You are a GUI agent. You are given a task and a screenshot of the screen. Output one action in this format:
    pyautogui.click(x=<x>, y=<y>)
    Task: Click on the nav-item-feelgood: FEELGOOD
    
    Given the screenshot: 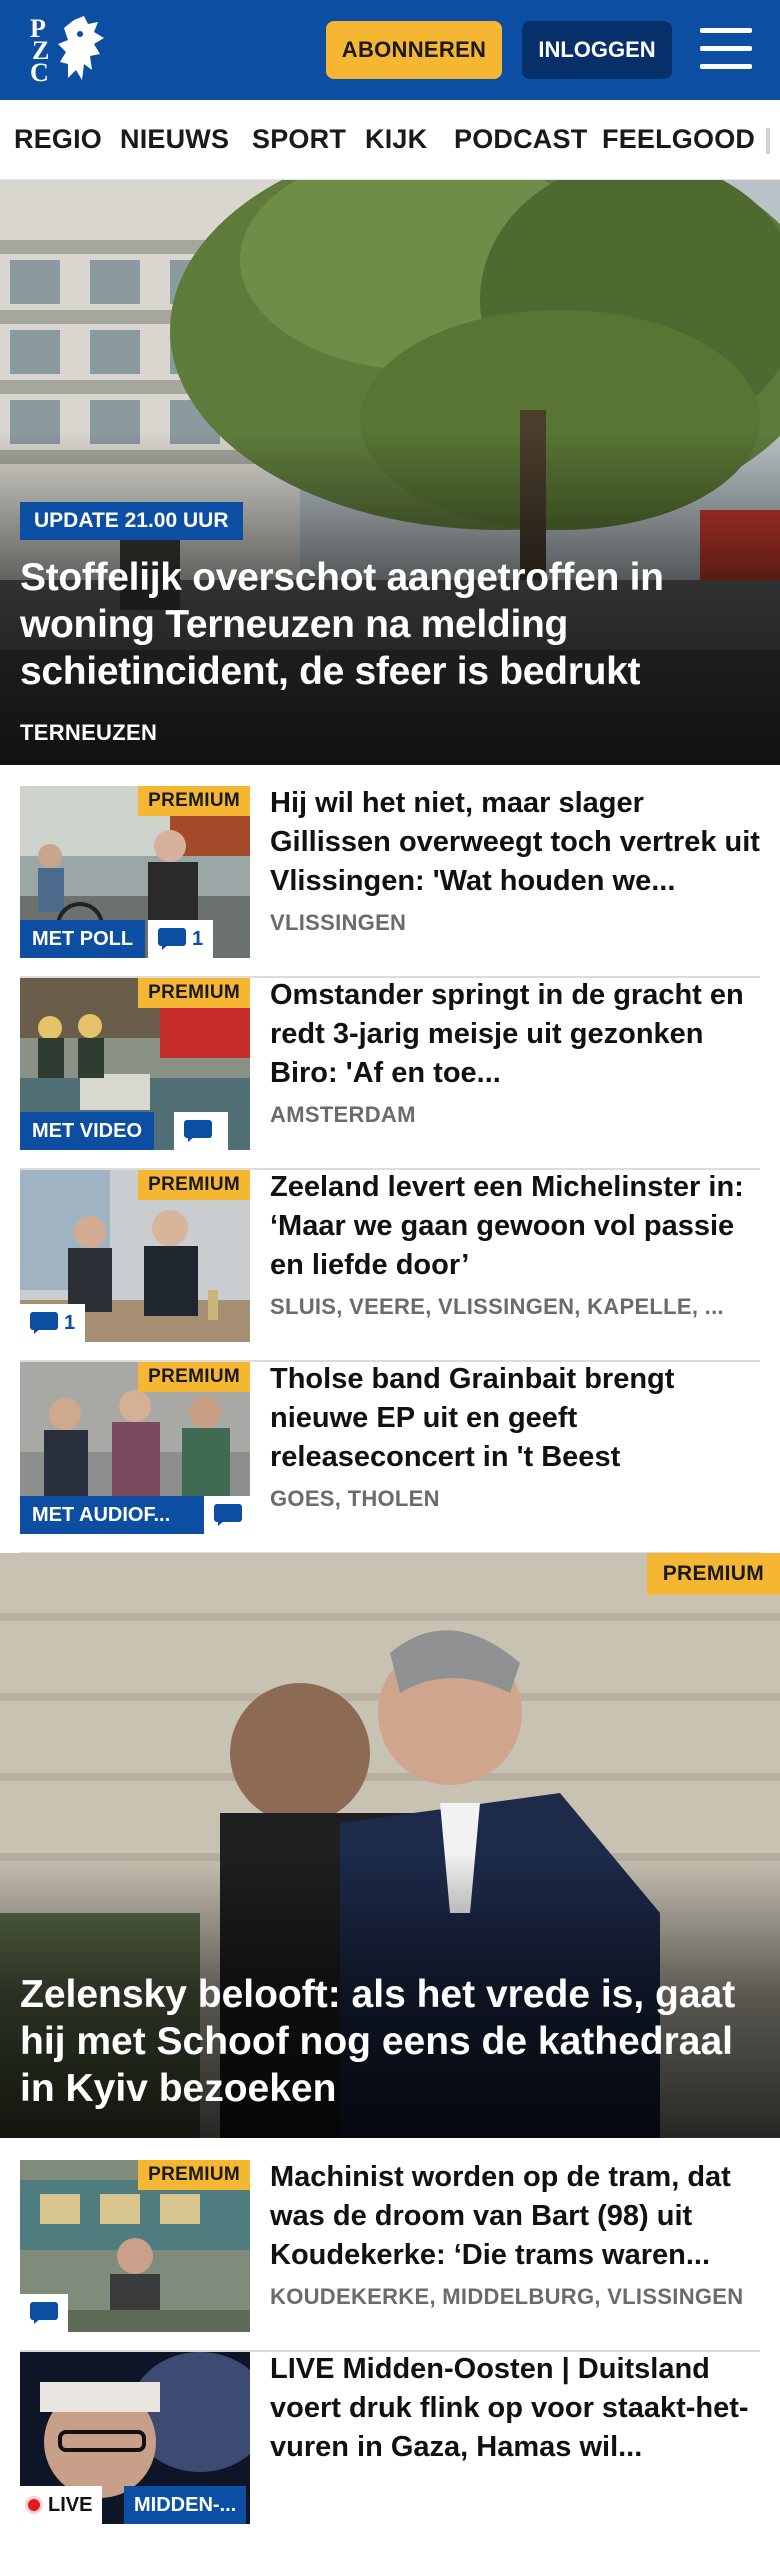 What is the action you would take?
    pyautogui.click(x=678, y=139)
    